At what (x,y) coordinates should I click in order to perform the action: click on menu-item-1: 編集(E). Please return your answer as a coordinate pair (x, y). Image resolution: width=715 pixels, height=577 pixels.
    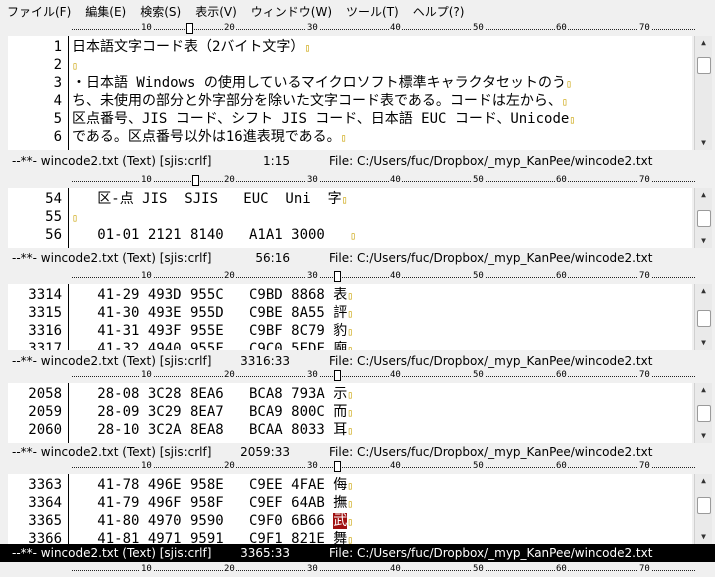
    Looking at the image, I should click on (105, 11).